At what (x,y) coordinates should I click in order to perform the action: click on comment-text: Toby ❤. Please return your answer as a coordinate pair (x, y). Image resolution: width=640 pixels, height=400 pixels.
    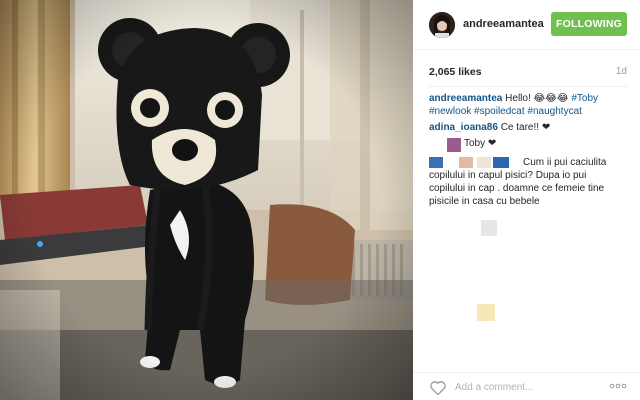
    Looking at the image, I should click on (480, 143).